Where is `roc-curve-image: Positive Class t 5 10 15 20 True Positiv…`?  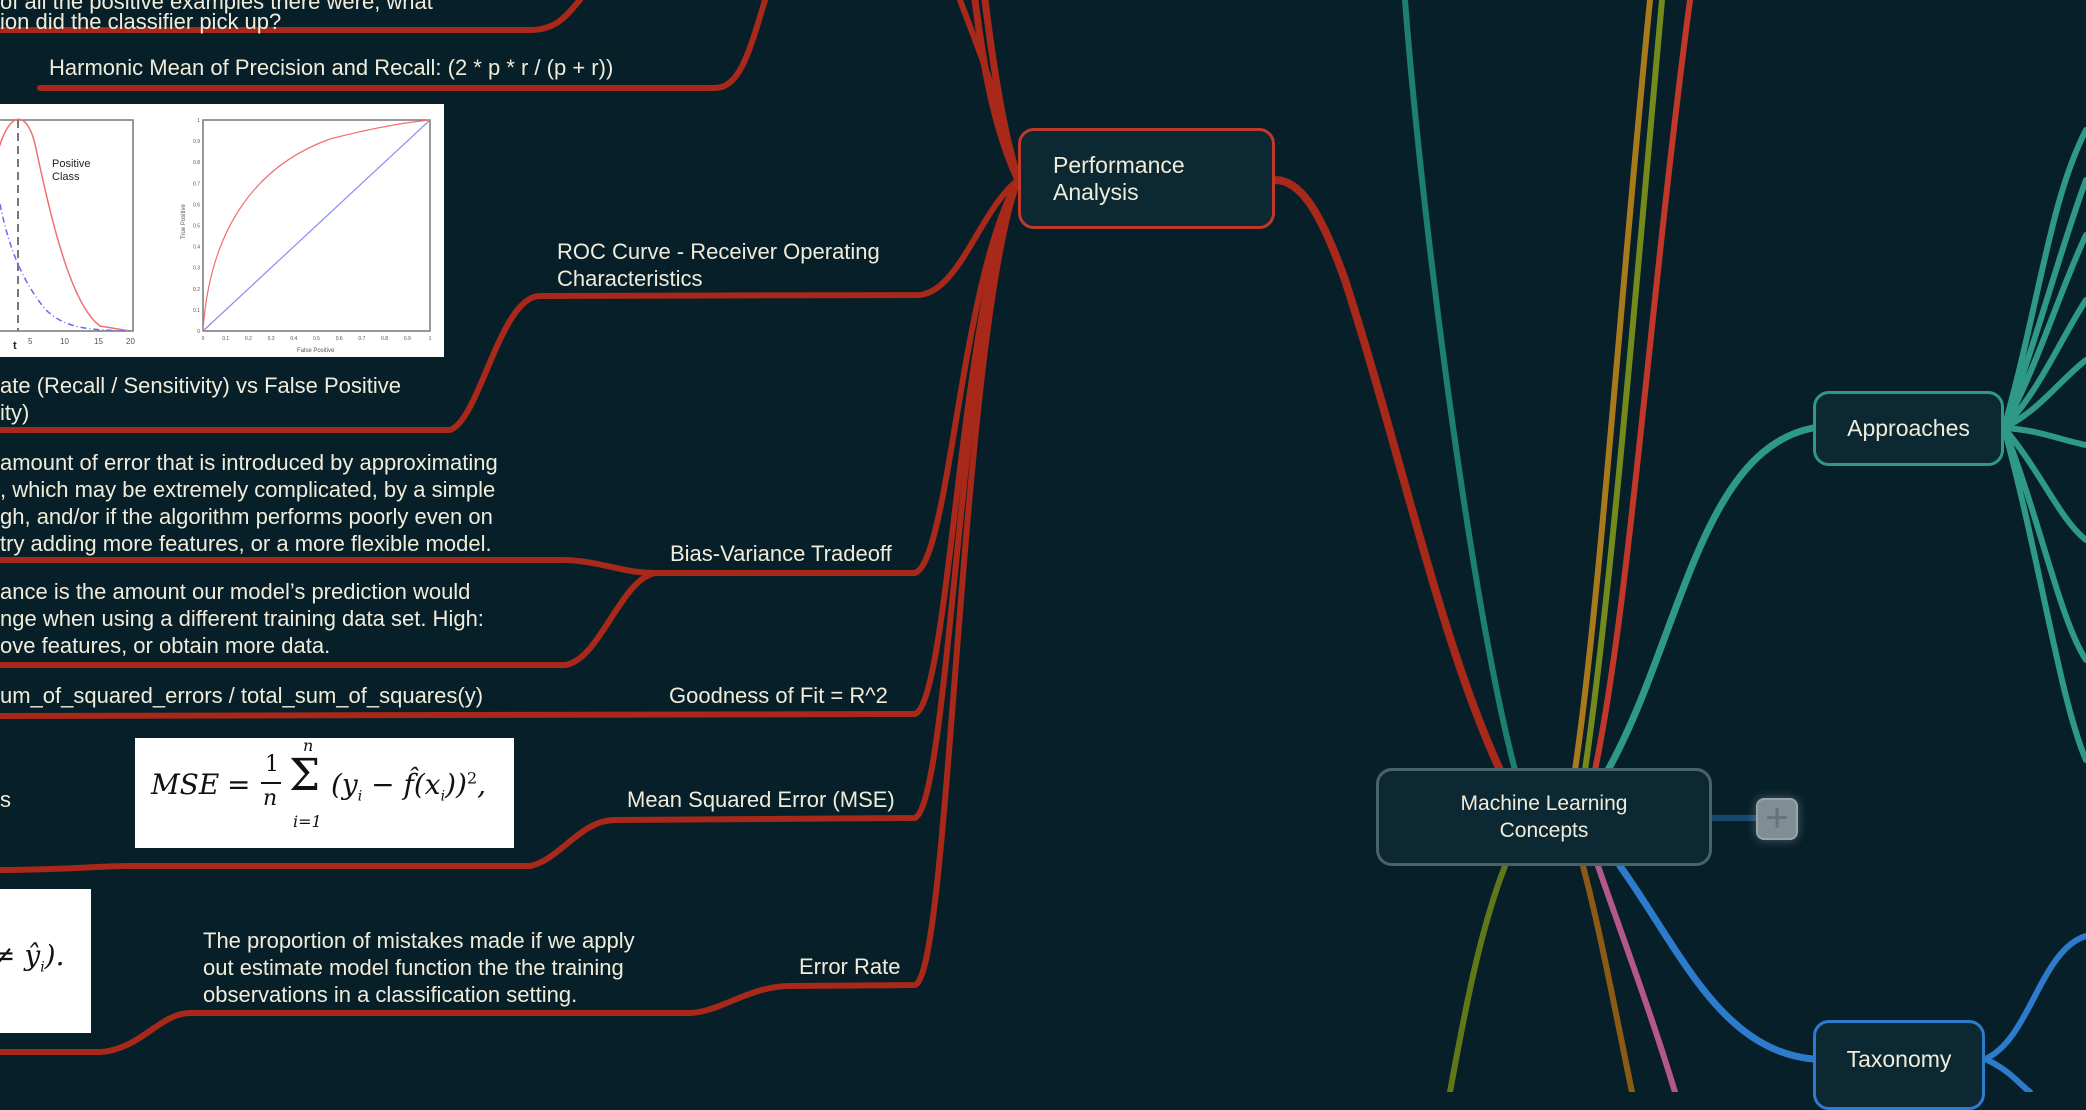
roc-curve-image: Positive Class t 5 10 15 20 True Positiv… is located at coordinates (222, 230).